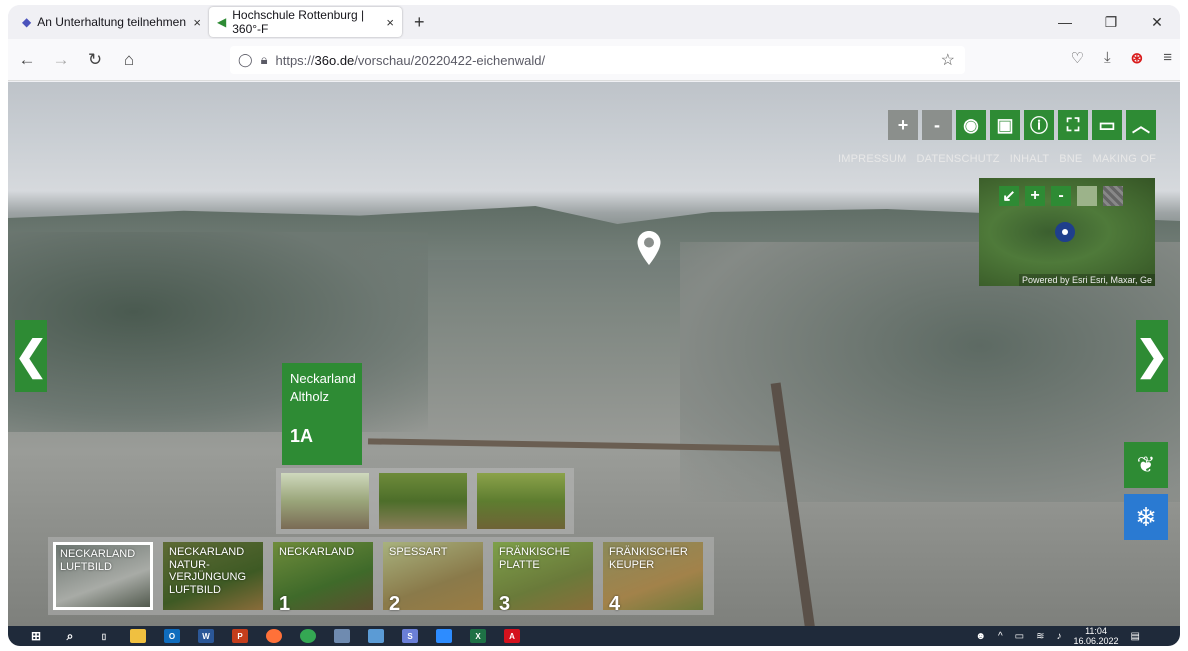 This screenshot has width=1188, height=651. I want to click on next-scene-button: ❯, so click(1152, 356).